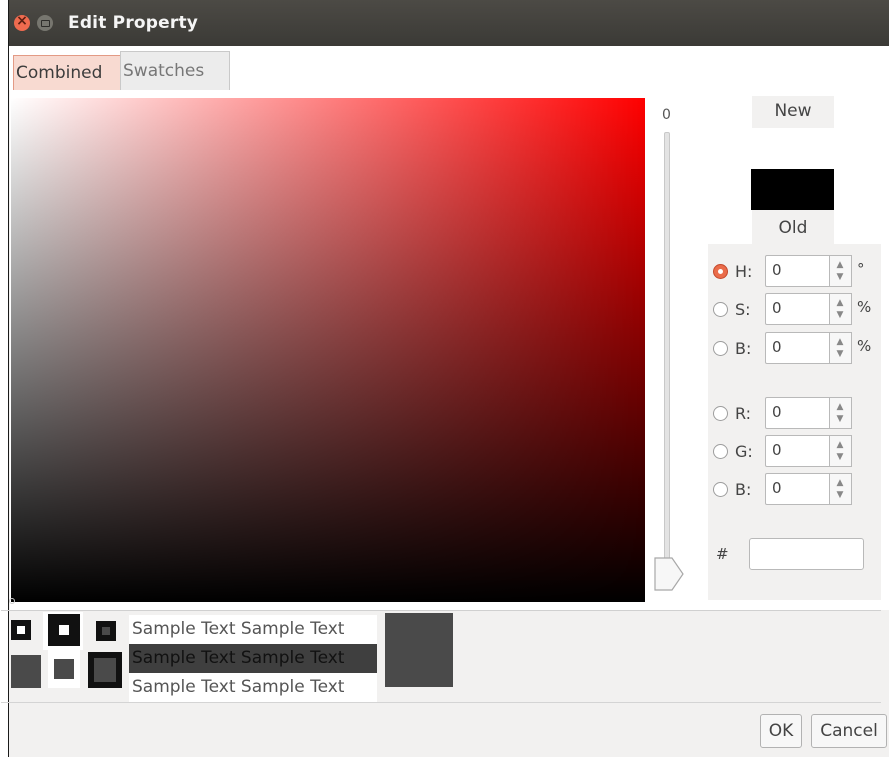 This screenshot has width=889, height=757. I want to click on saturation-input: 0, so click(797, 309).